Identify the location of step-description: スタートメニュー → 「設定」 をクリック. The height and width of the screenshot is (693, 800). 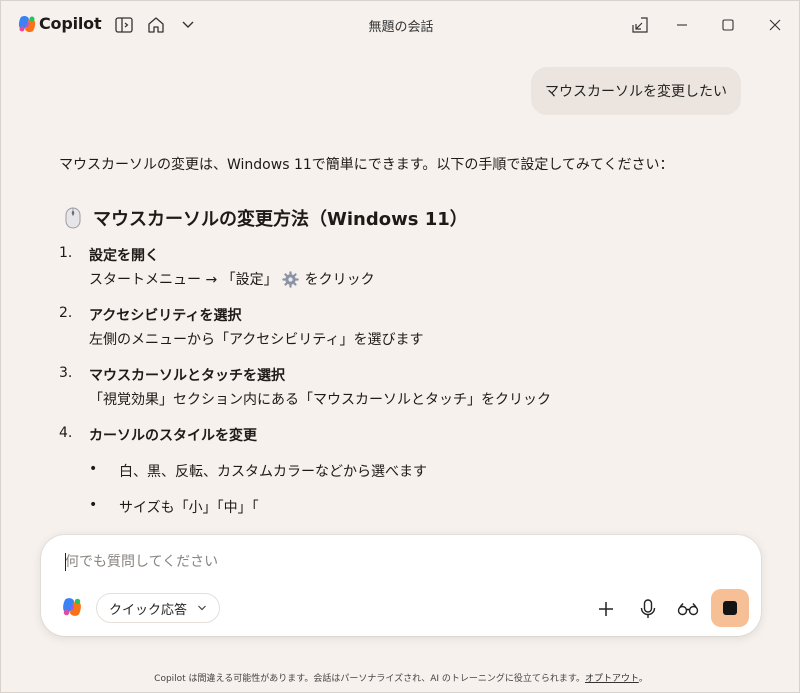
(232, 279).